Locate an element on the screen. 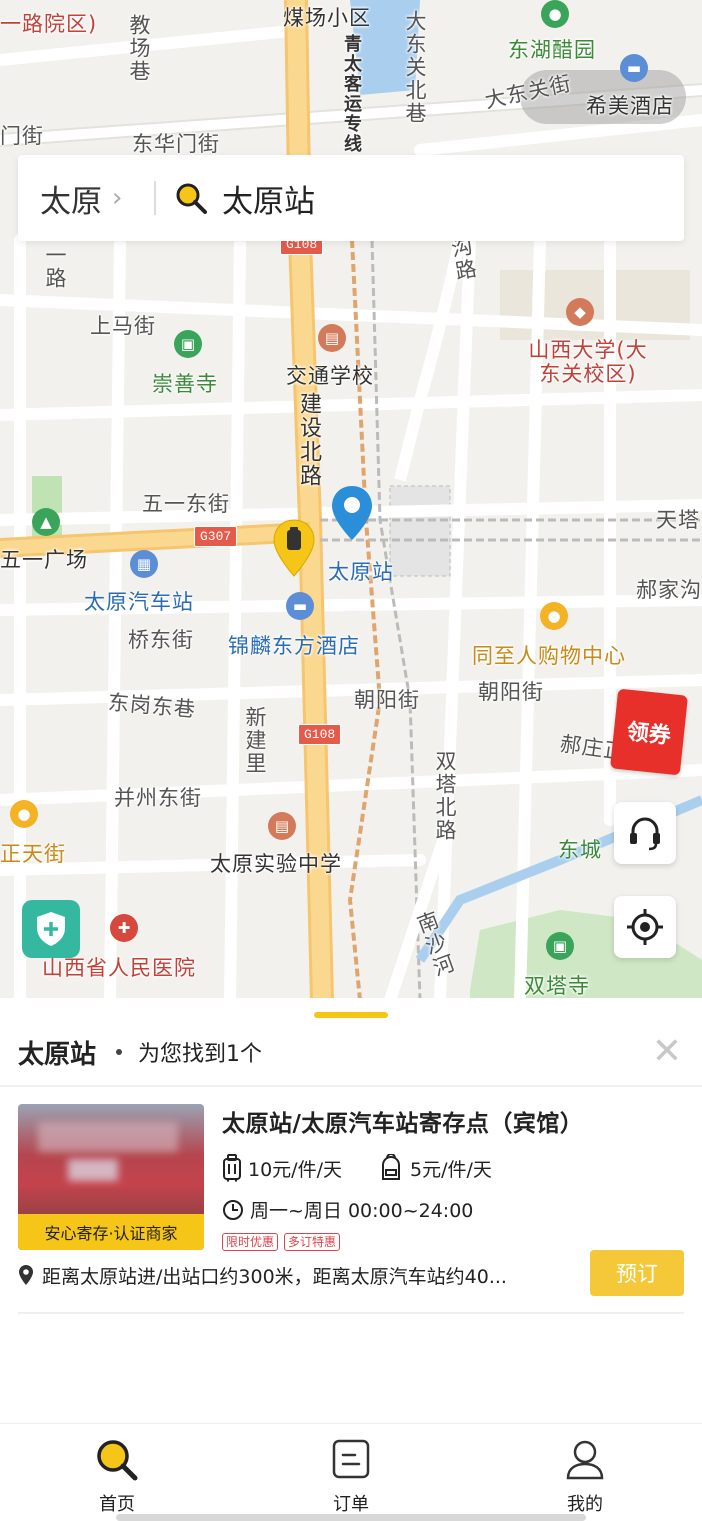 Image resolution: width=702 pixels, height=1521 pixels. nav-label: 我的 is located at coordinates (585, 1504).